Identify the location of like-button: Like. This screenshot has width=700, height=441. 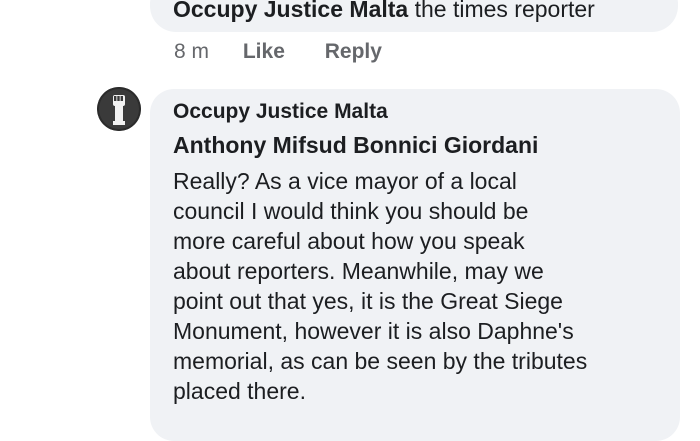
(264, 52).